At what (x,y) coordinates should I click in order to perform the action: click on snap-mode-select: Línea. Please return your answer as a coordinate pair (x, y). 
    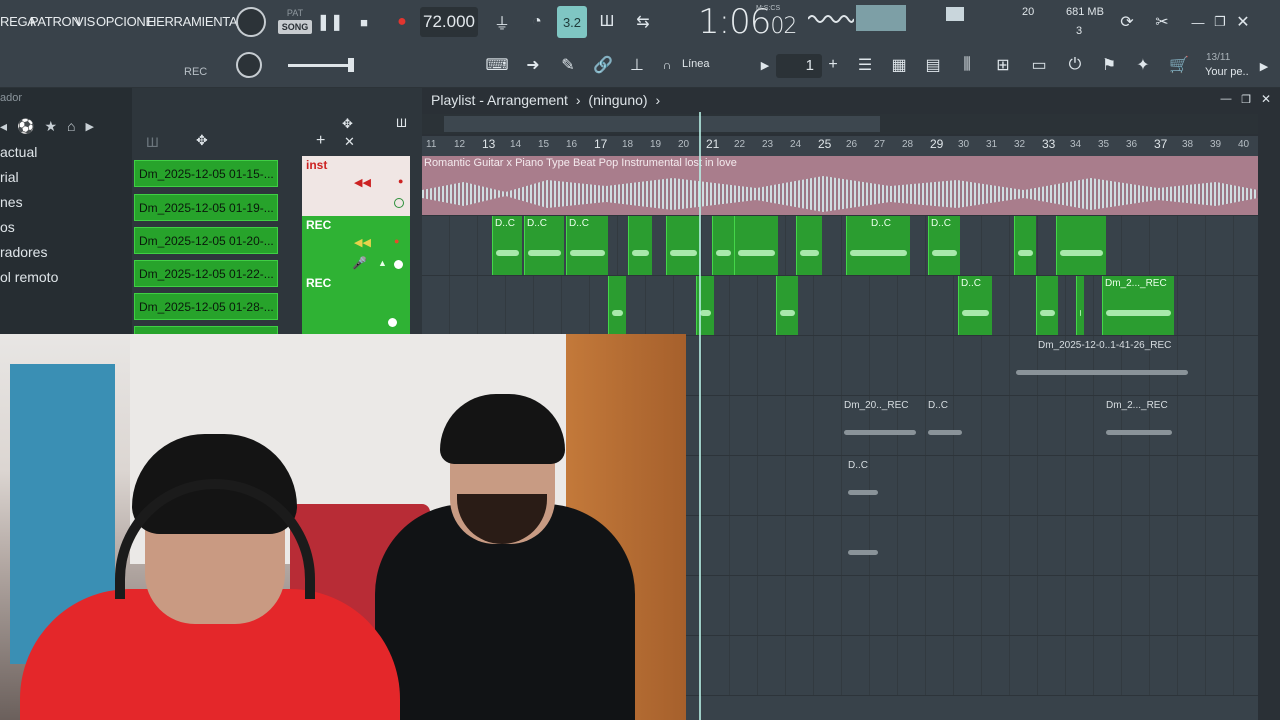
    Looking at the image, I should click on (696, 64).